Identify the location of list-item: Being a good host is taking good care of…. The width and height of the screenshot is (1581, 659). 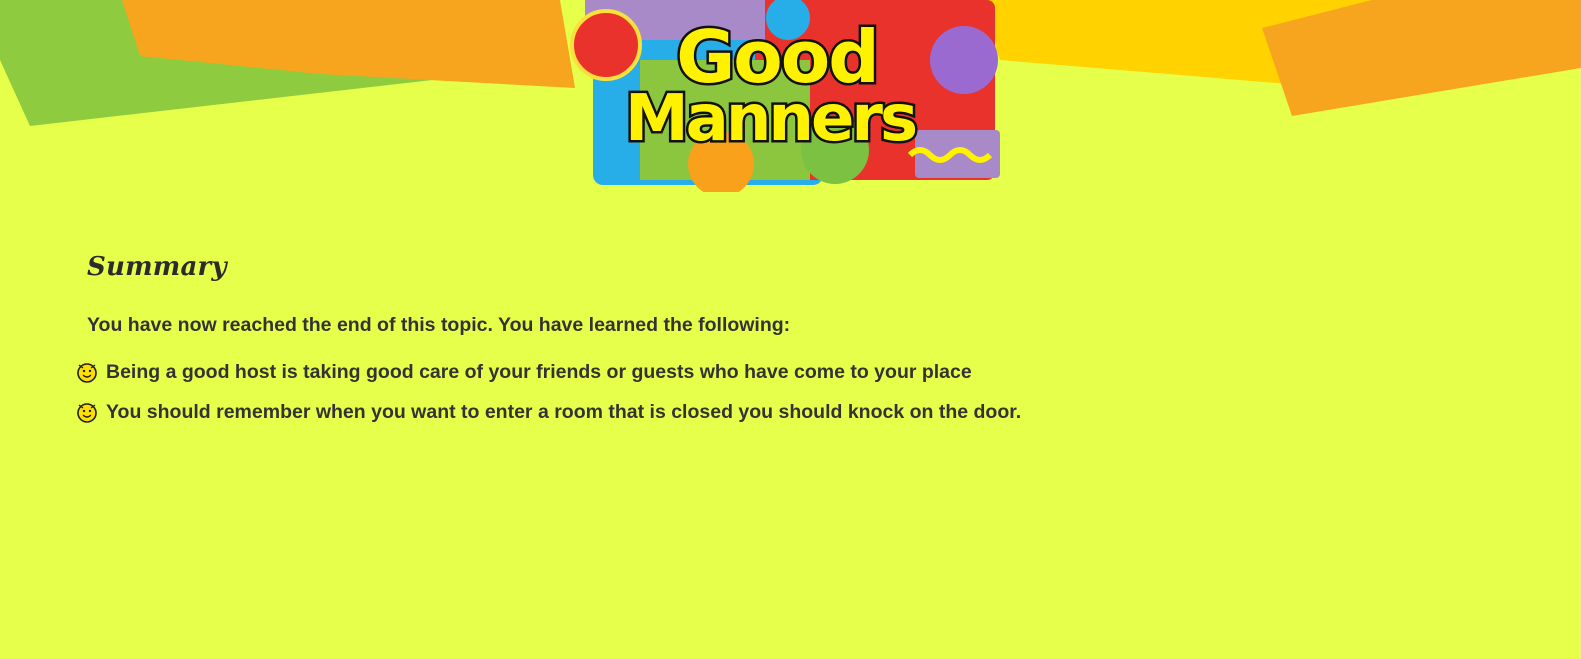
(547, 372).